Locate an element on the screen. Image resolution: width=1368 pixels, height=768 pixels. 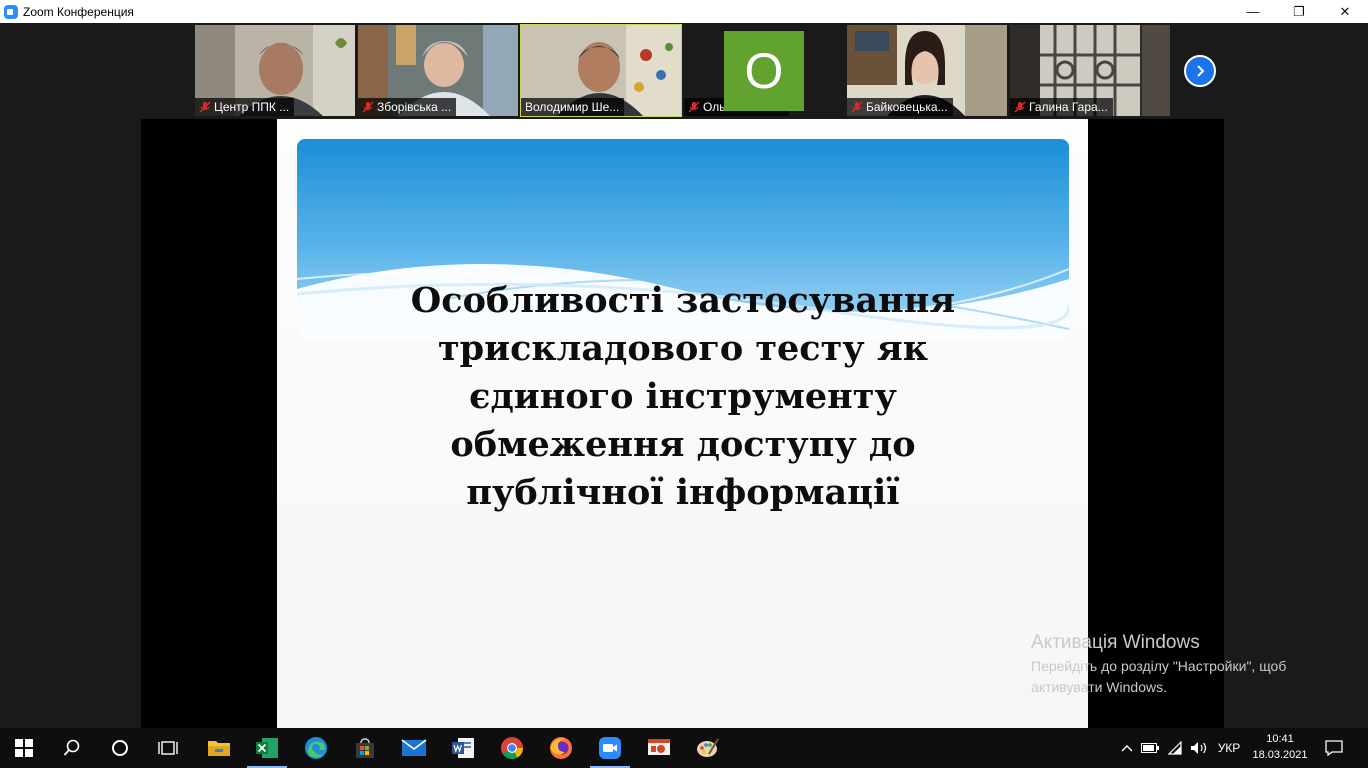
firefox-icon is located at coordinates (561, 748).